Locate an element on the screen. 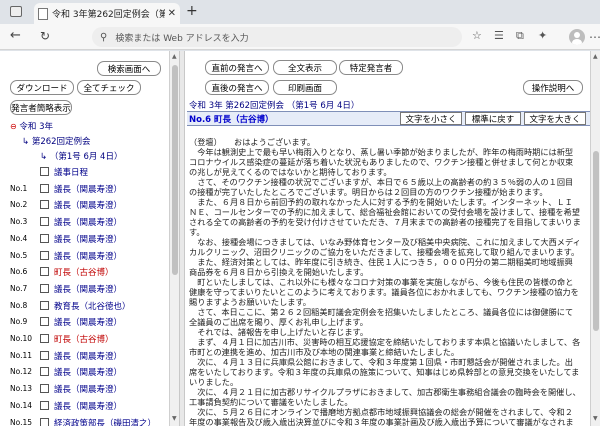  speech-list-item: No.12 議長（関晨寿澄） is located at coordinates (84, 373).